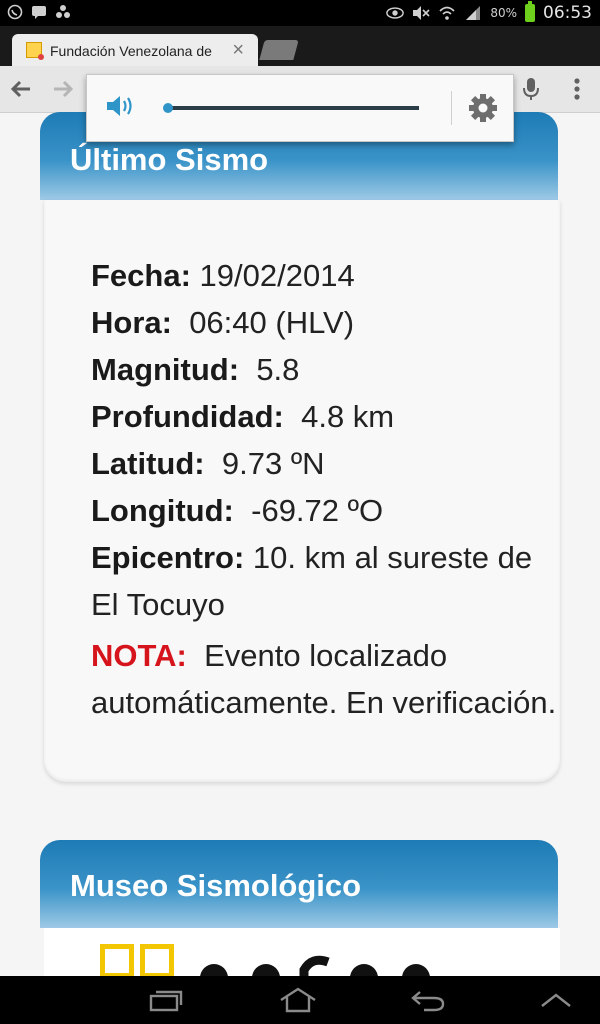 This screenshot has height=1024, width=600. I want to click on app-icon, so click(63, 12).